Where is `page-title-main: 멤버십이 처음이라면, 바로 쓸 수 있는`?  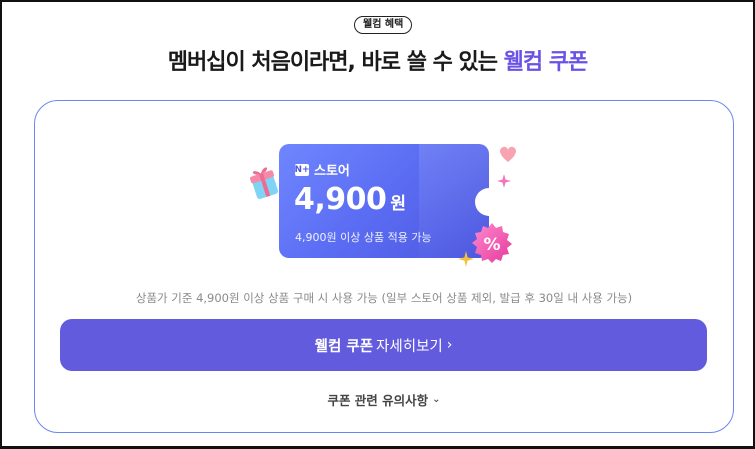
page-title-main: 멤버십이 처음이라면, 바로 쓸 수 있는 is located at coordinates (335, 62).